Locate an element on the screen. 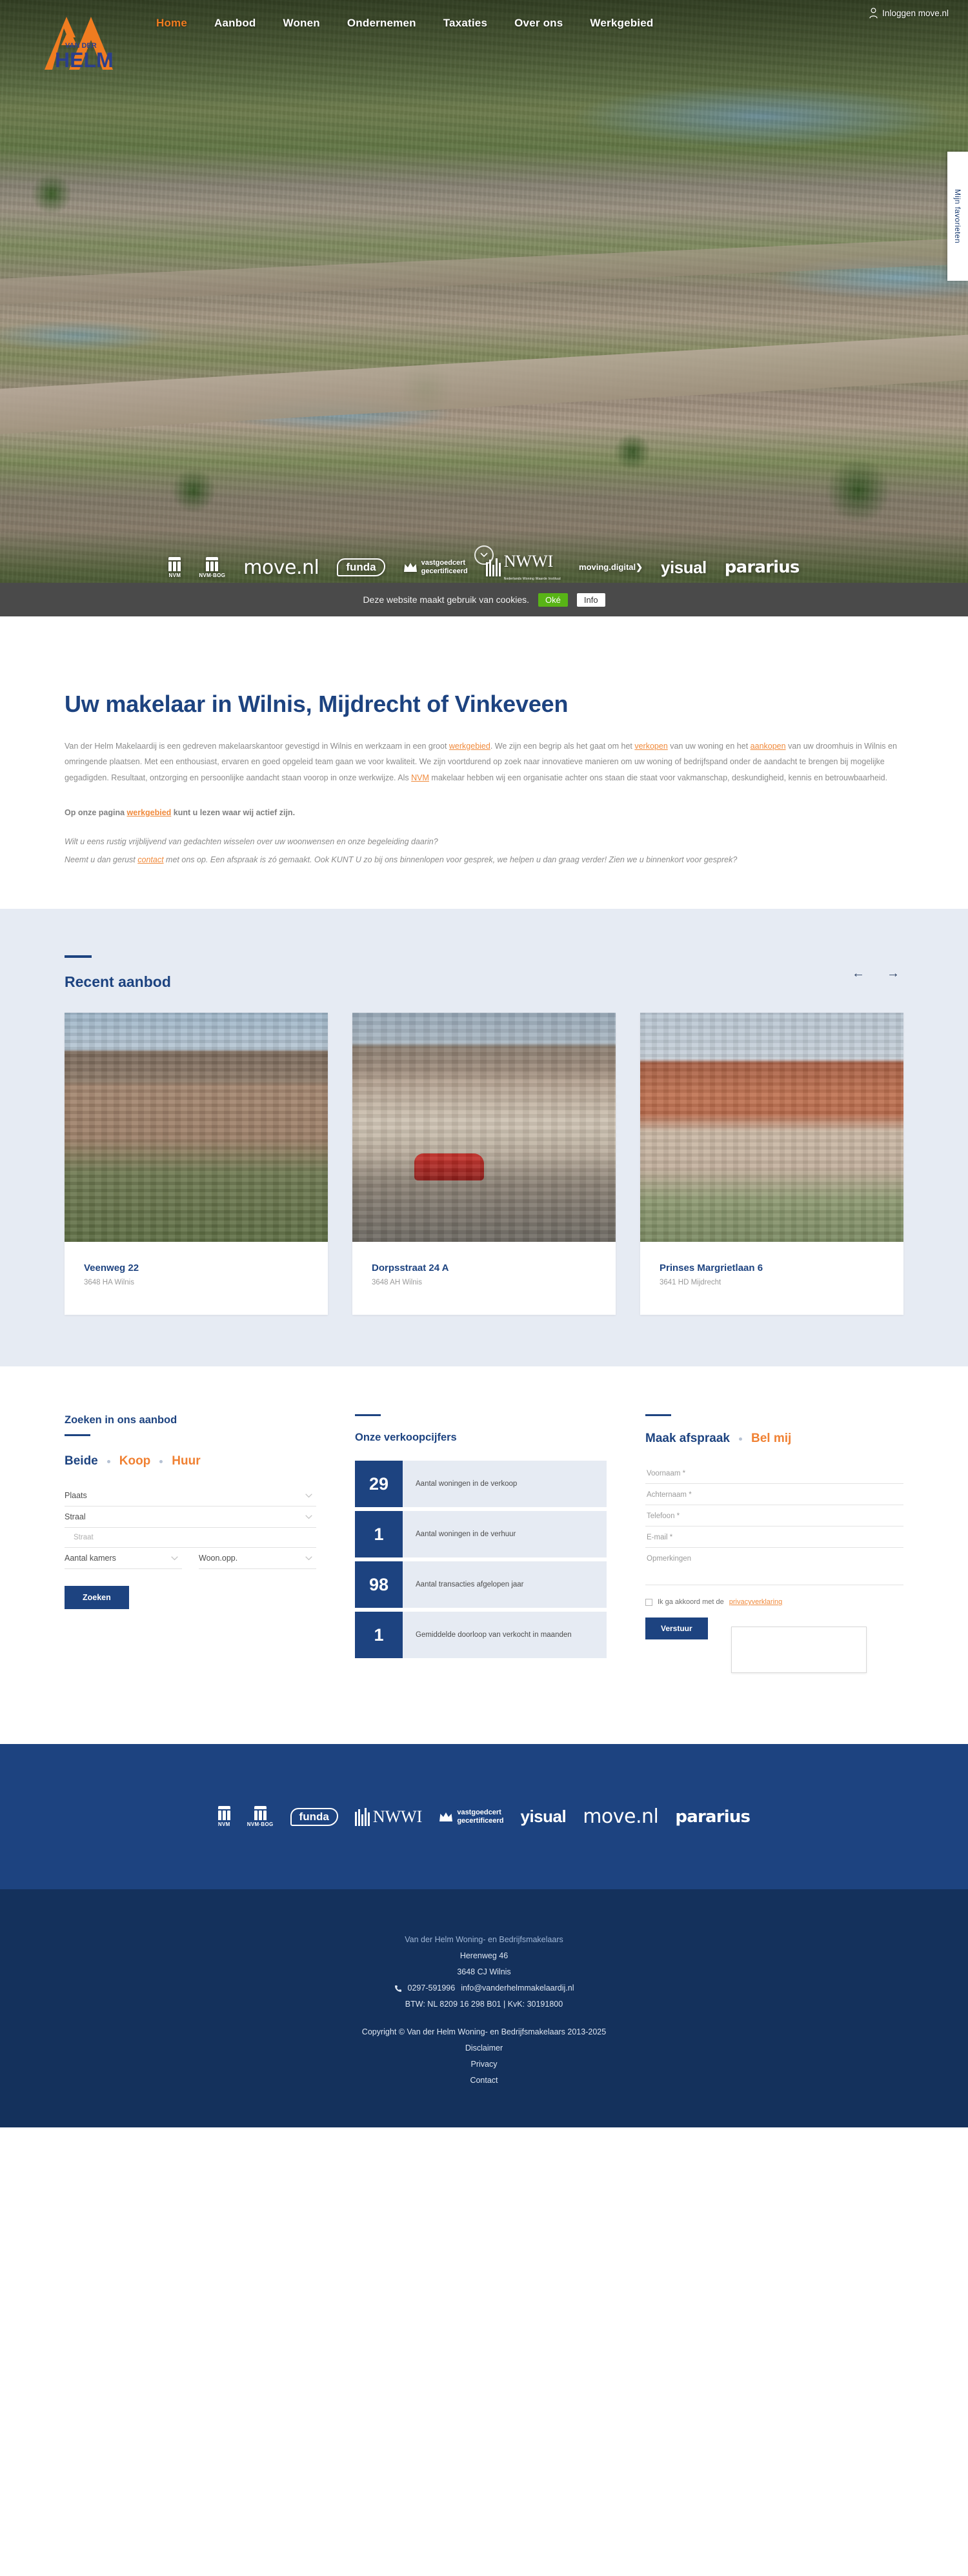  nav-item-over-ons: Over ons is located at coordinates (538, 23).